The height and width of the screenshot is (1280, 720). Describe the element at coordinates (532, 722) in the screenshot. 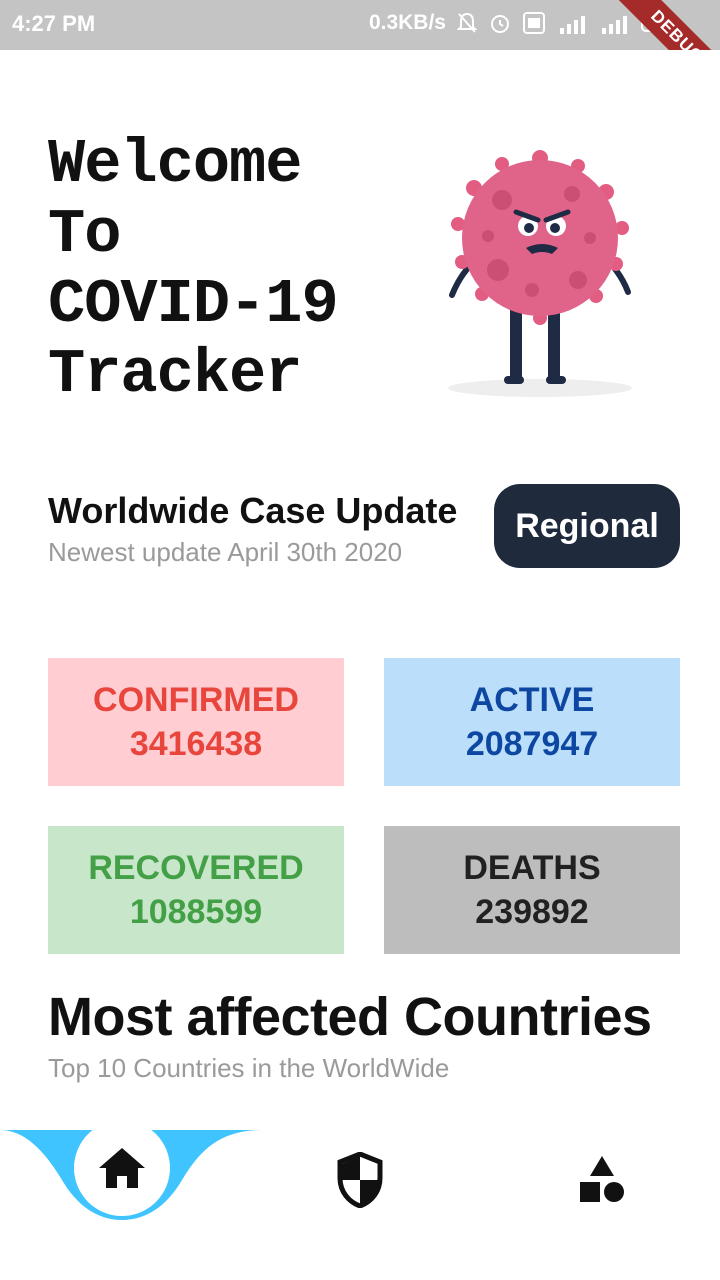

I see `active-card: ACTIVE 2087947` at that location.